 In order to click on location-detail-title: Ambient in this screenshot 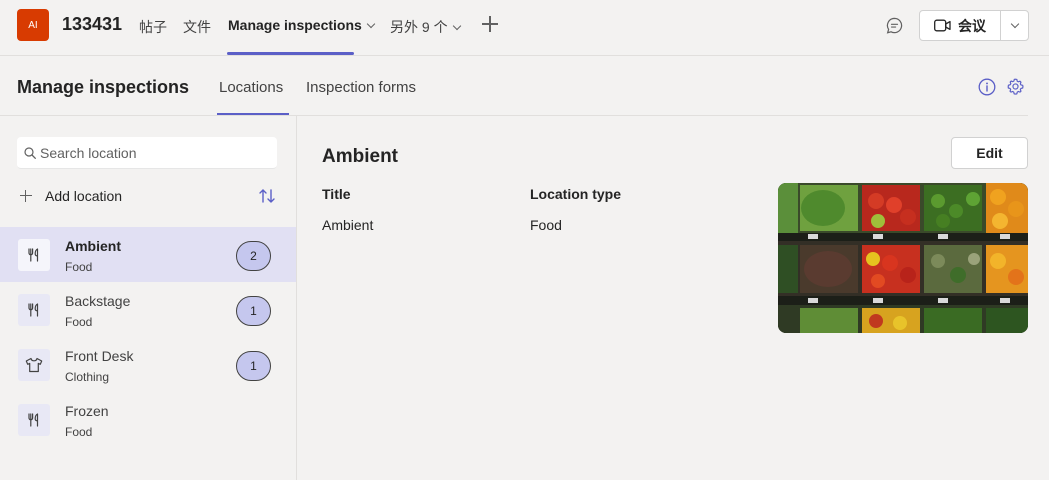, I will do `click(360, 156)`.